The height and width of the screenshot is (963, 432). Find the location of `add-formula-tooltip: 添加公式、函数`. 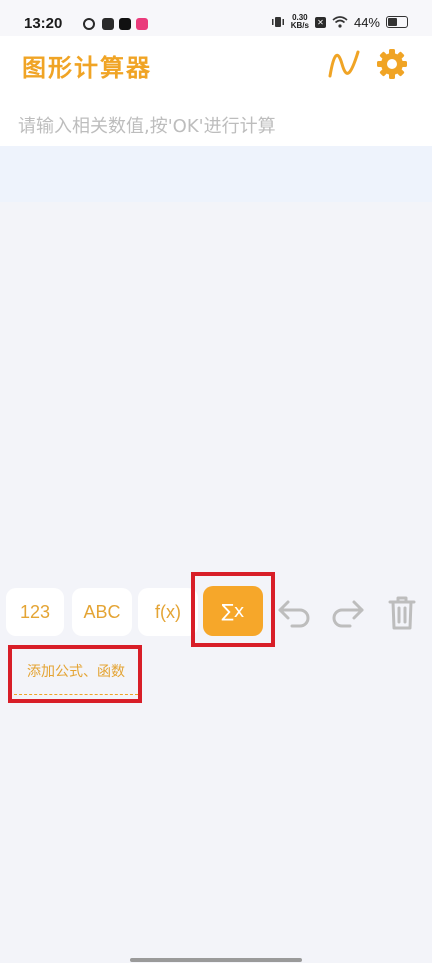

add-formula-tooltip: 添加公式、函数 is located at coordinates (76, 674).